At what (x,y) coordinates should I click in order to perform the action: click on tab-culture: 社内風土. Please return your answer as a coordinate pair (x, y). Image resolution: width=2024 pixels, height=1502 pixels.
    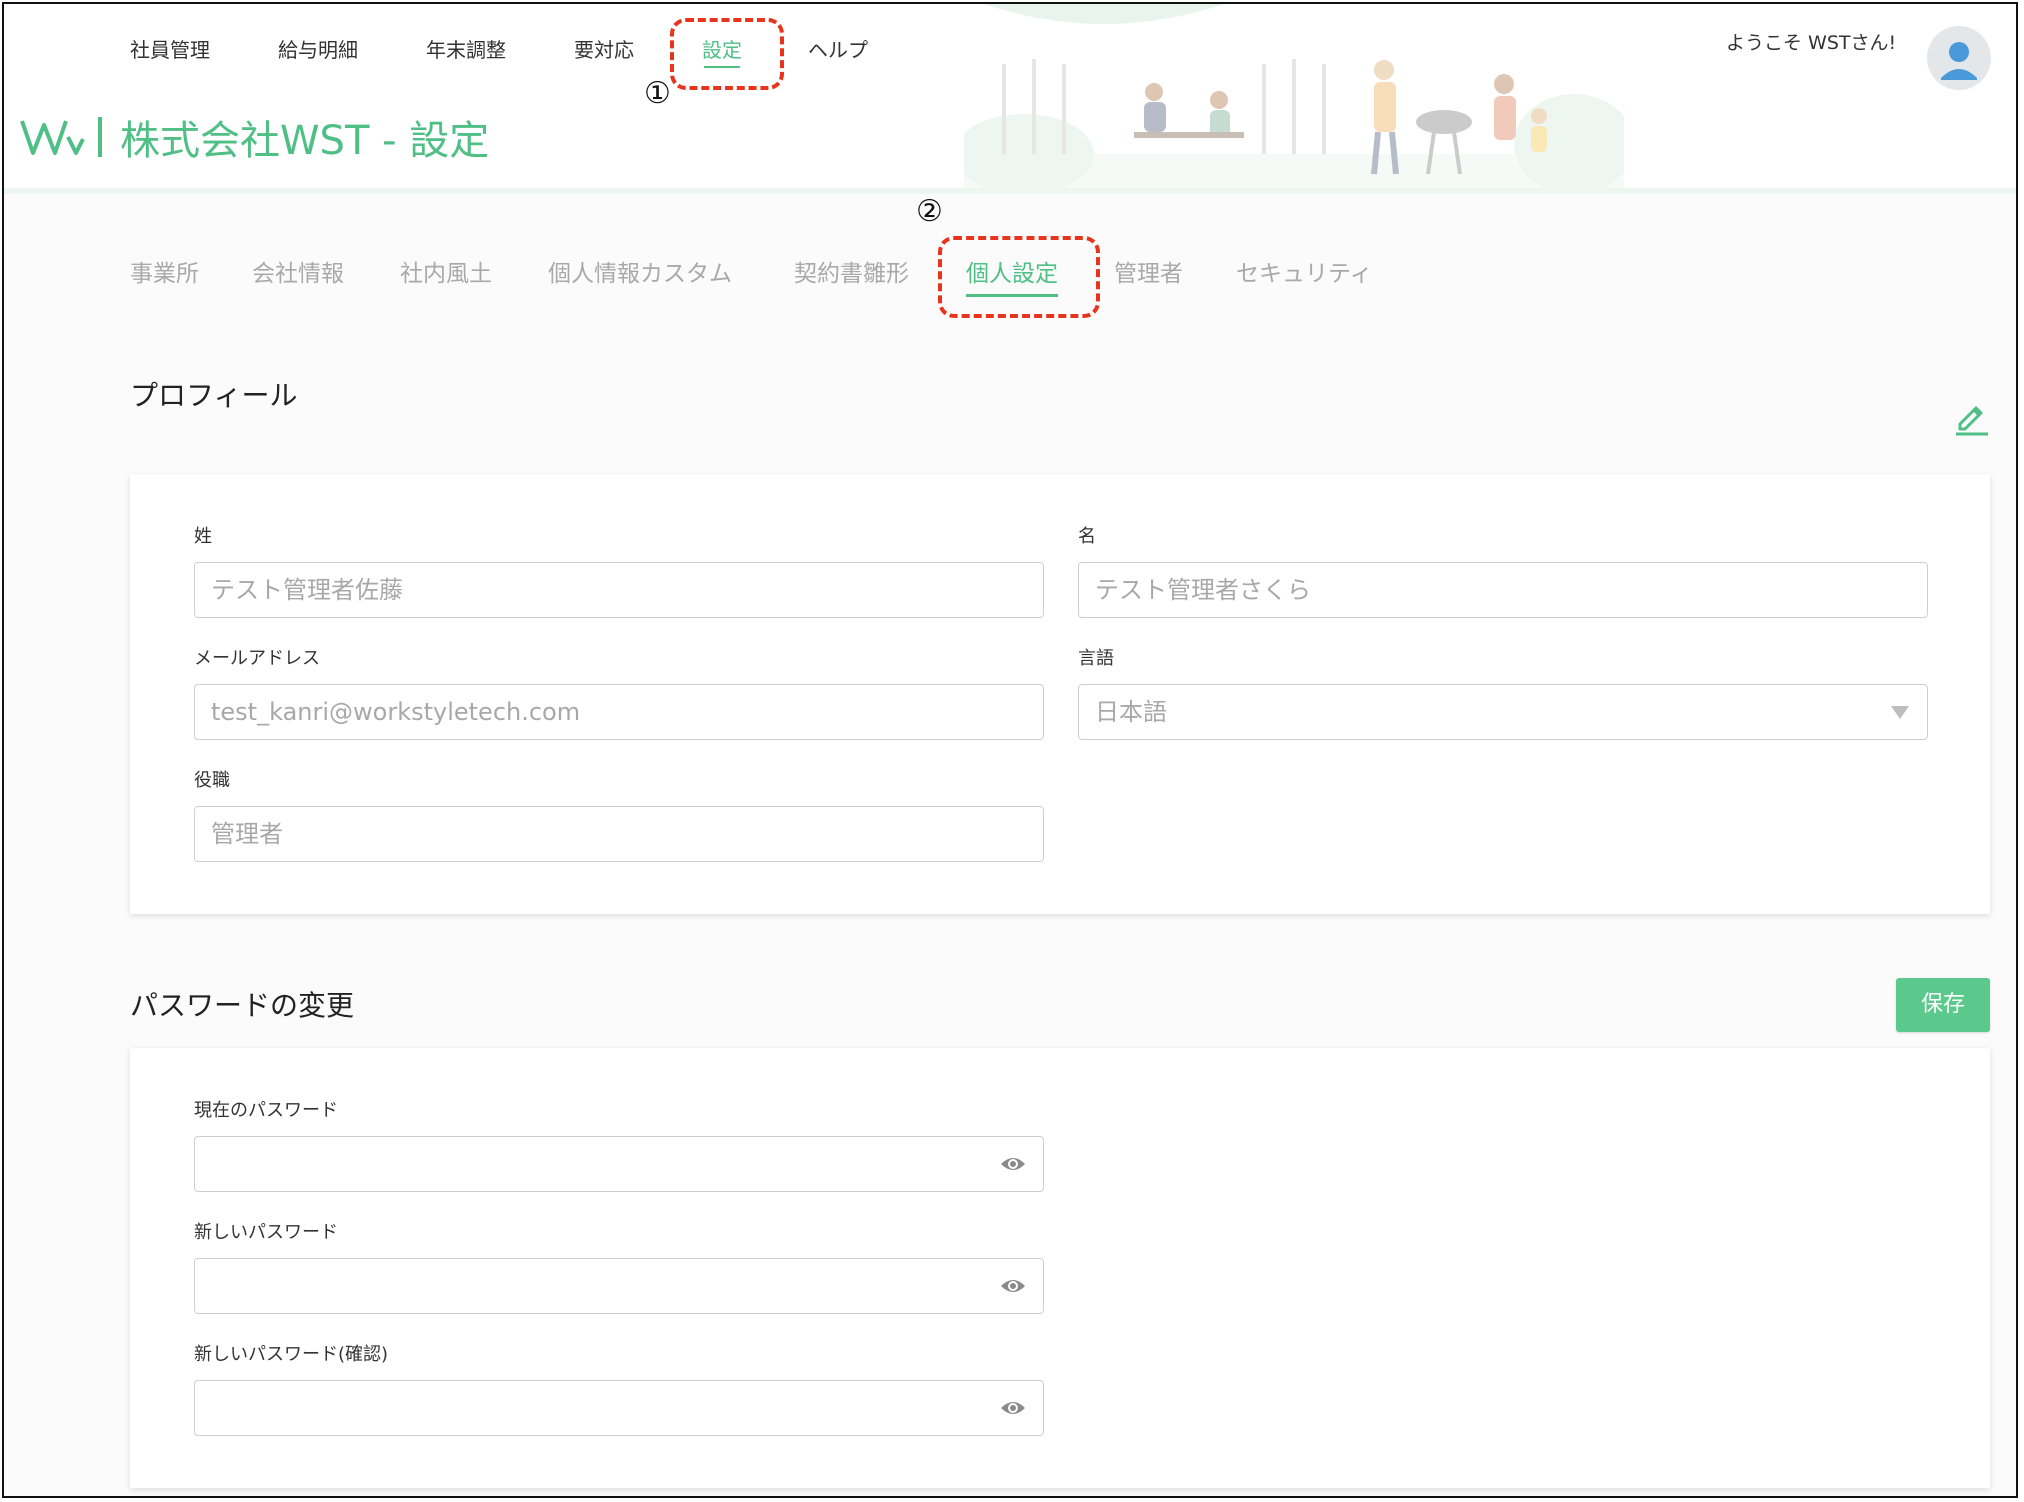
    Looking at the image, I should click on (446, 271).